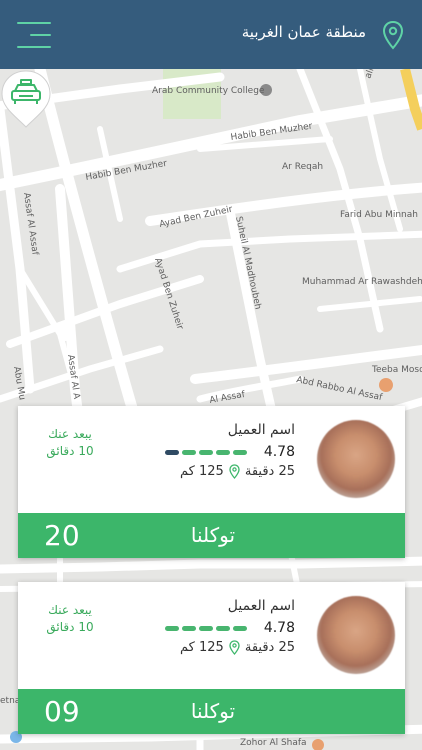 Image resolution: width=422 pixels, height=750 pixels. What do you see at coordinates (211, 34) in the screenshot?
I see `top-bar: منطقة عمان الغربية` at bounding box center [211, 34].